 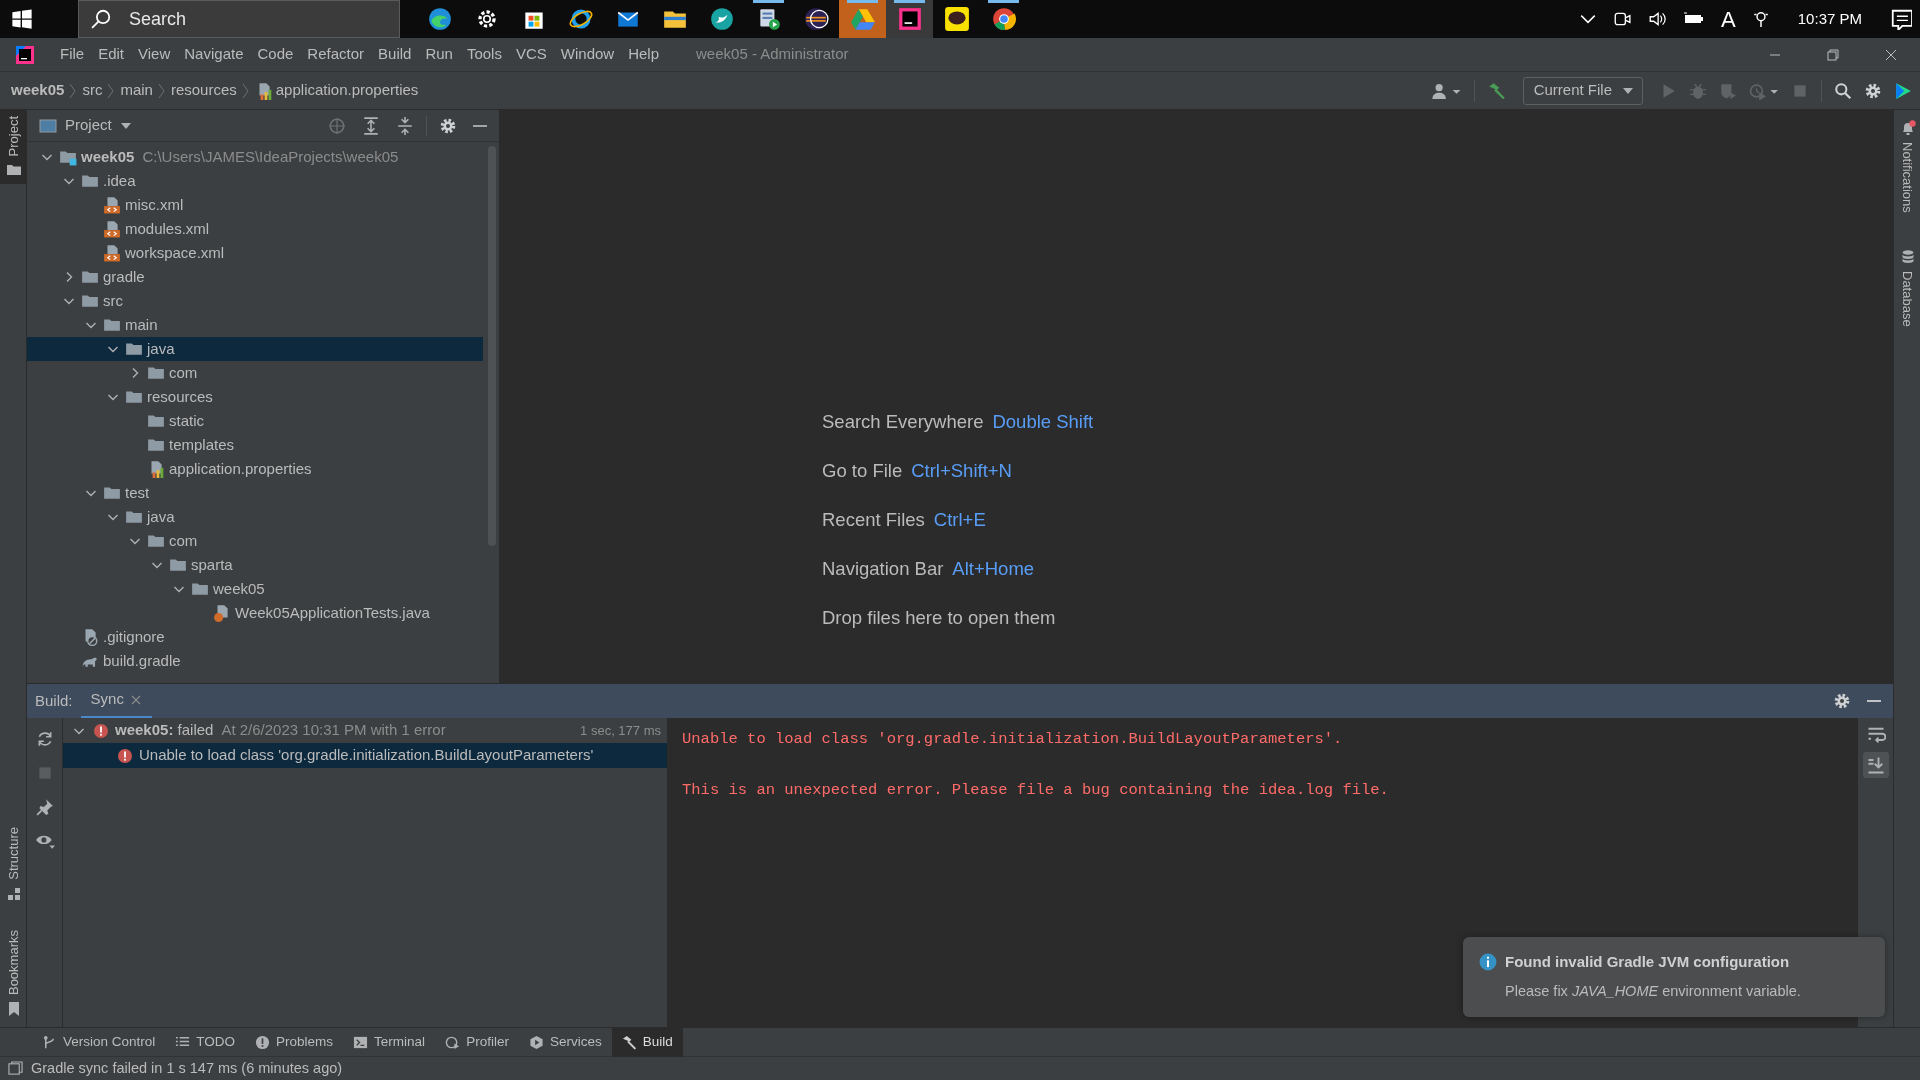 What do you see at coordinates (38, 90) in the screenshot?
I see `breadcrumb-item: week05` at bounding box center [38, 90].